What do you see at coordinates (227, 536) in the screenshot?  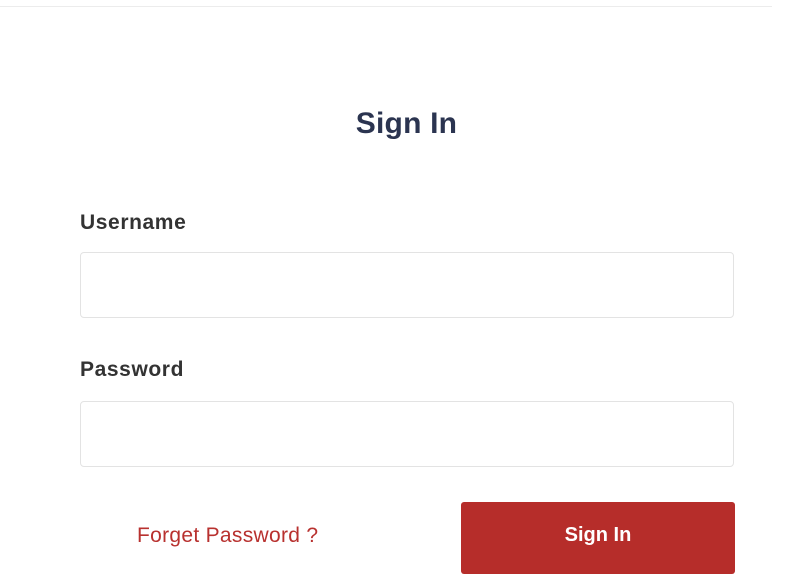 I see `forgot-password-link: Forget Password ?` at bounding box center [227, 536].